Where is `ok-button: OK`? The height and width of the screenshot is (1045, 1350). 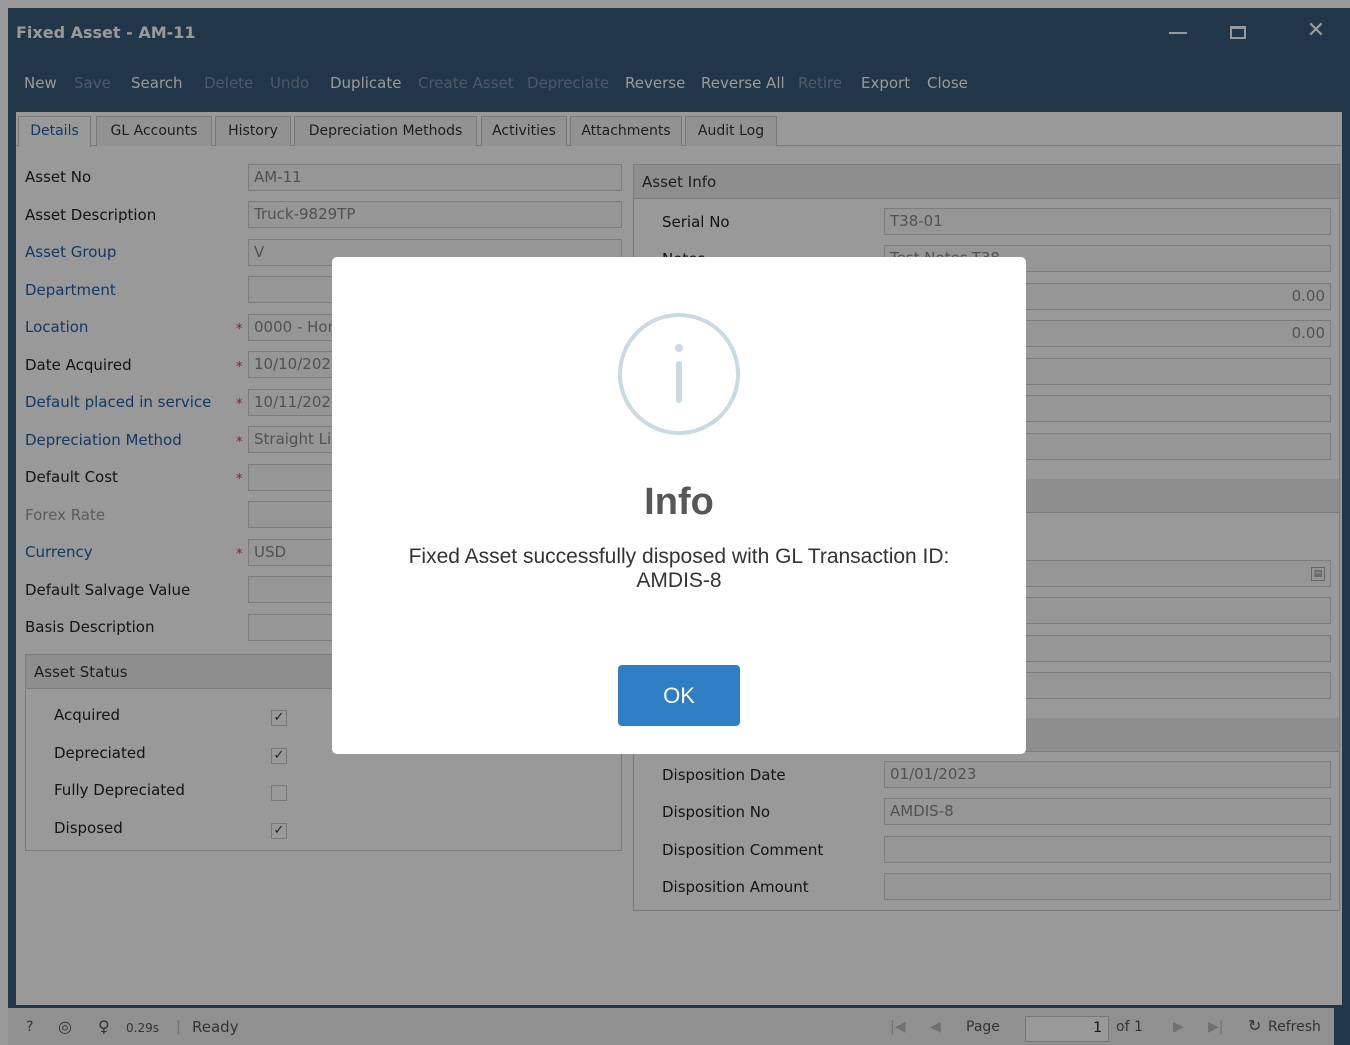
ok-button: OK is located at coordinates (679, 695).